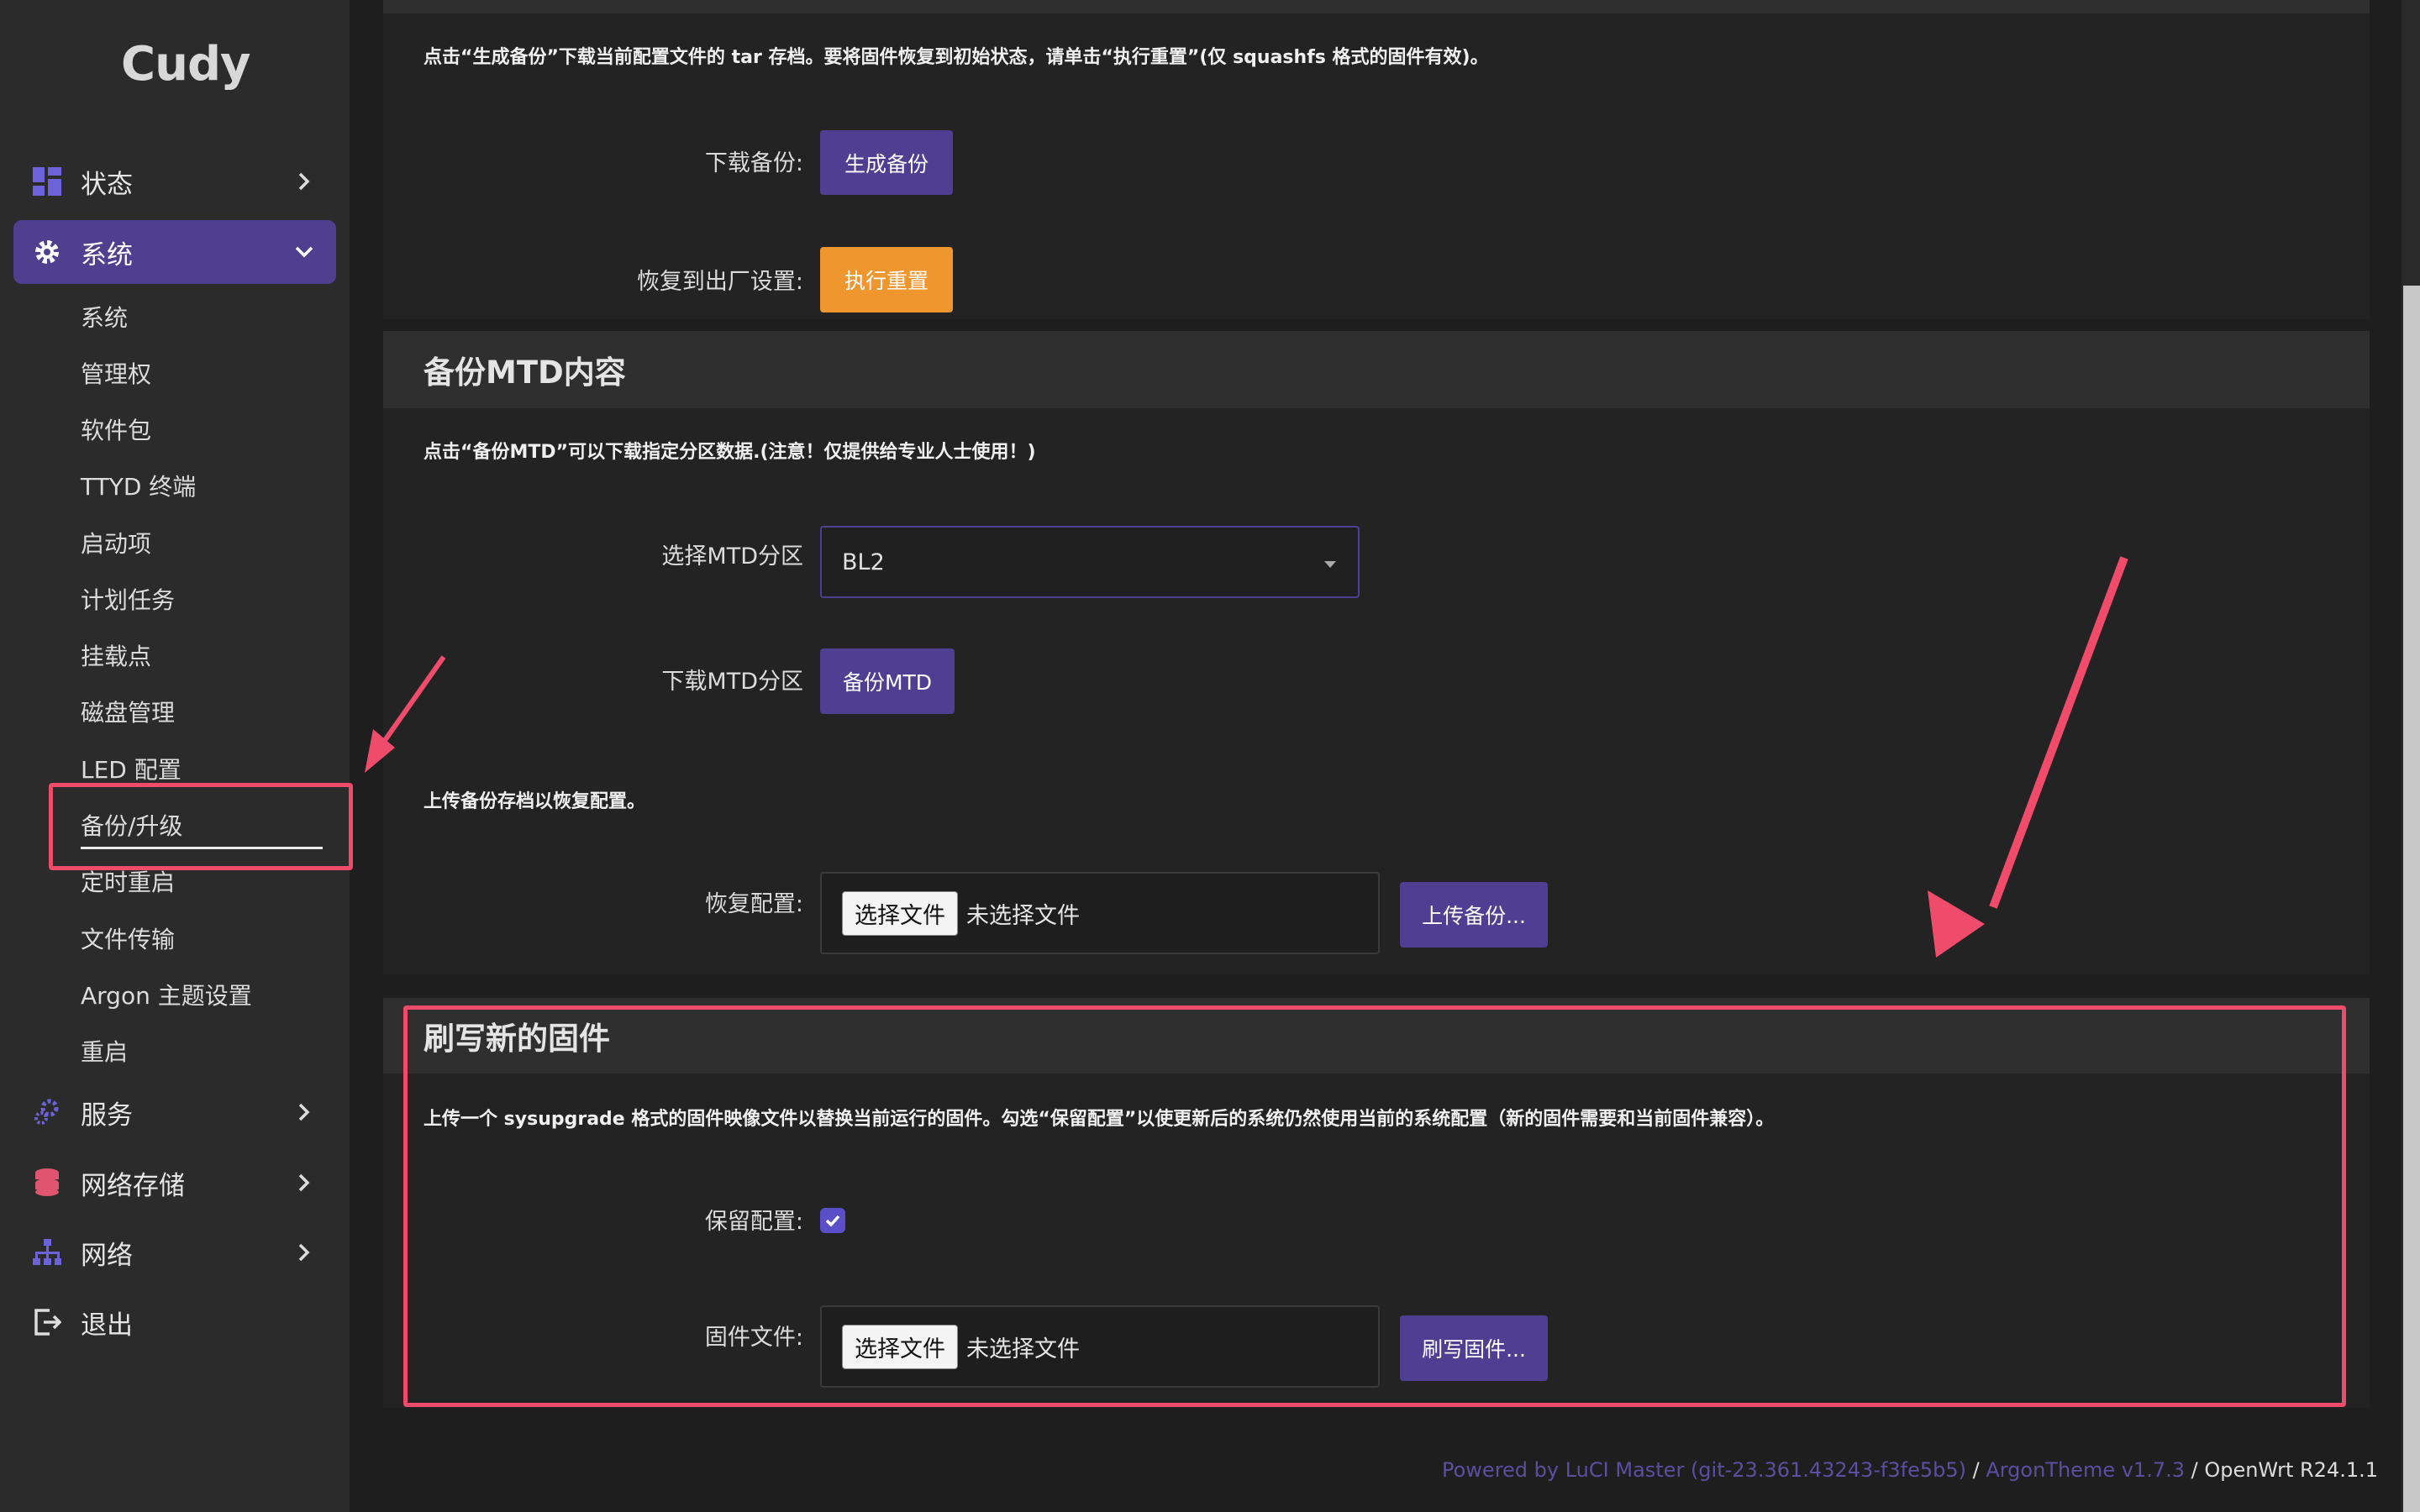  Describe the element at coordinates (47, 1322) in the screenshot. I see `logout-icon` at that location.